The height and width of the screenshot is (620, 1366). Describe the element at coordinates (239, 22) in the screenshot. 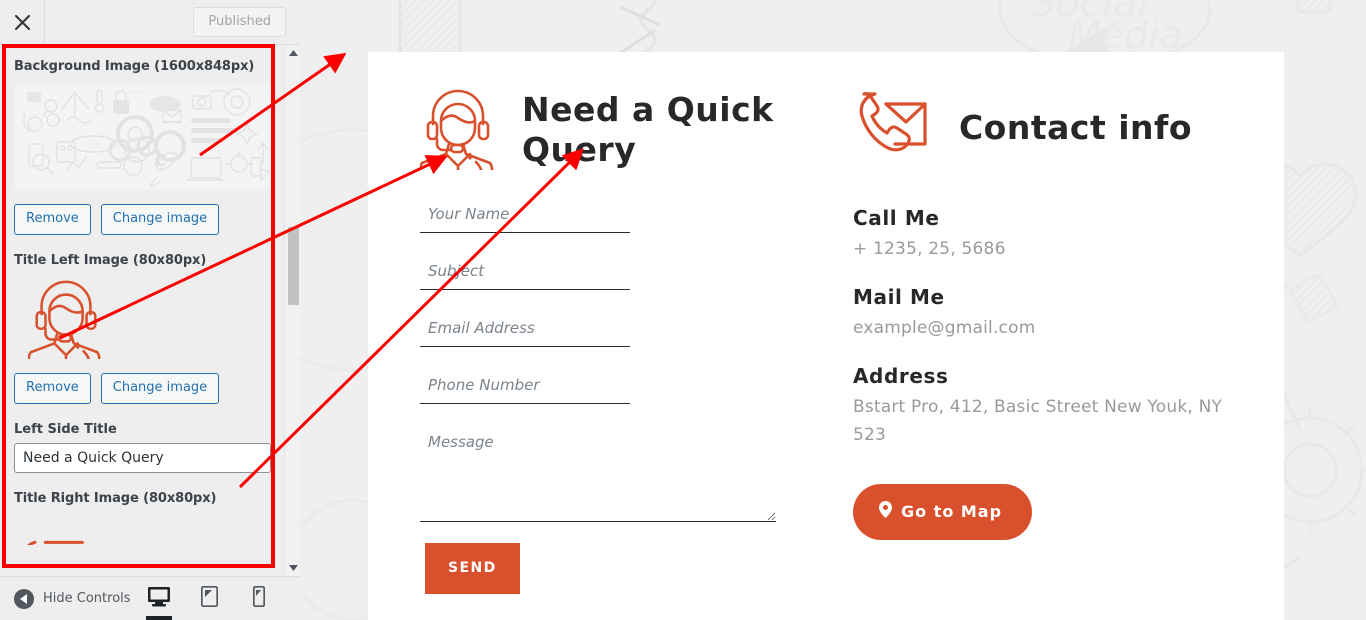

I see `publish-button: Published` at that location.